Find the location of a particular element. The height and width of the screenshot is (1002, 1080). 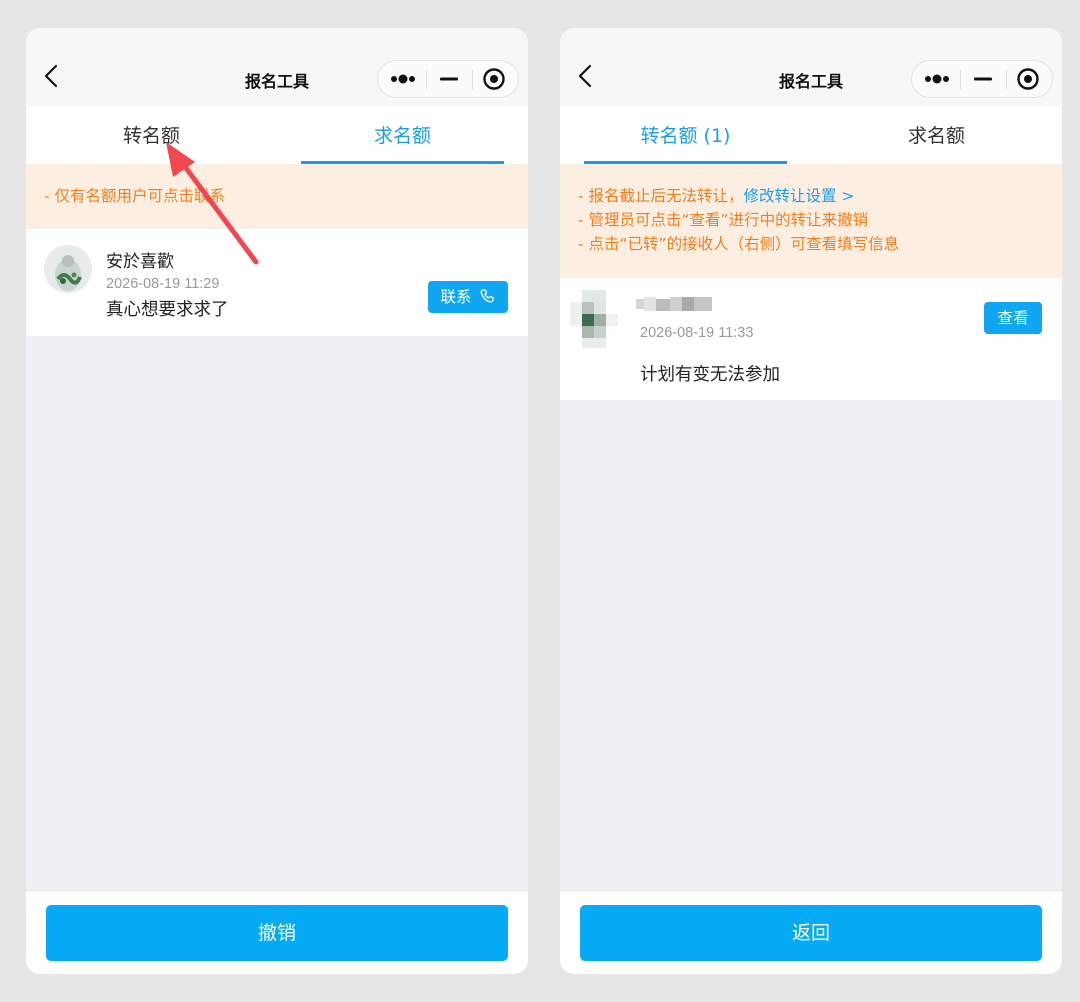

return-button: 返回 is located at coordinates (811, 933).